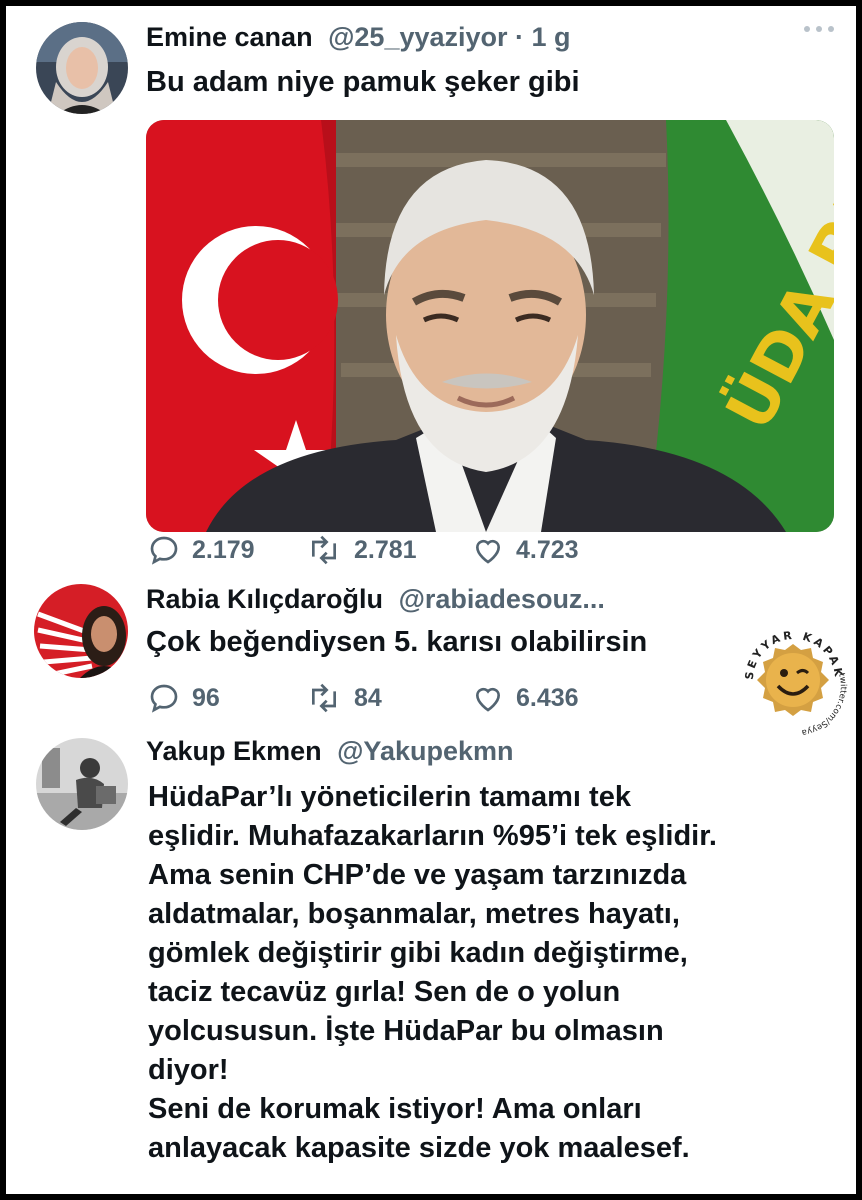 This screenshot has height=1200, width=862. I want to click on author-name: Rabia Kılıçdaroğlu, so click(264, 599).